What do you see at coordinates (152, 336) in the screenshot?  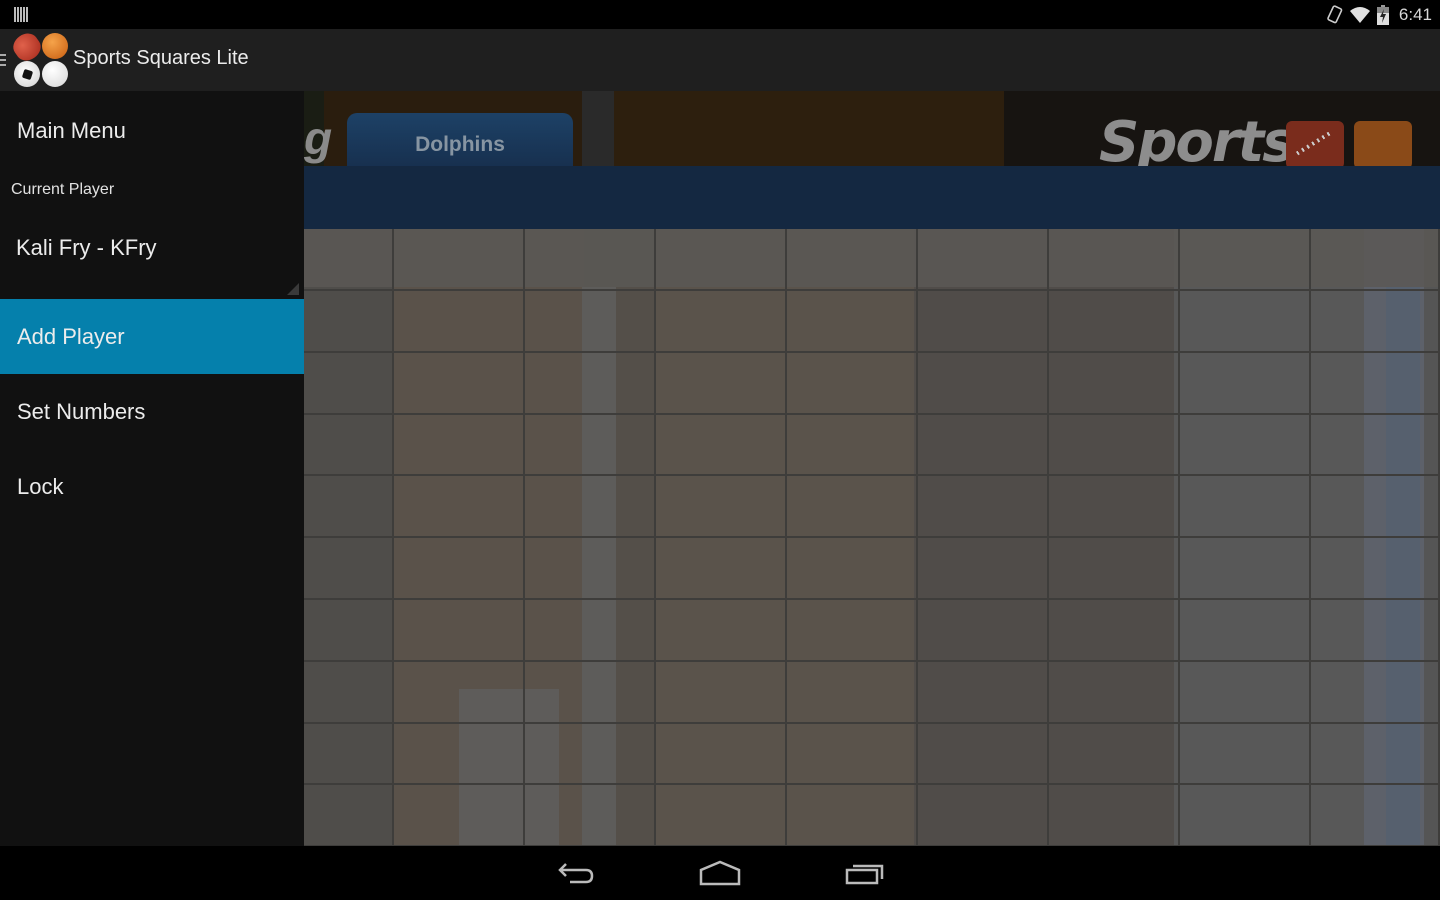 I see `drawer-item-add-player: Add Player` at bounding box center [152, 336].